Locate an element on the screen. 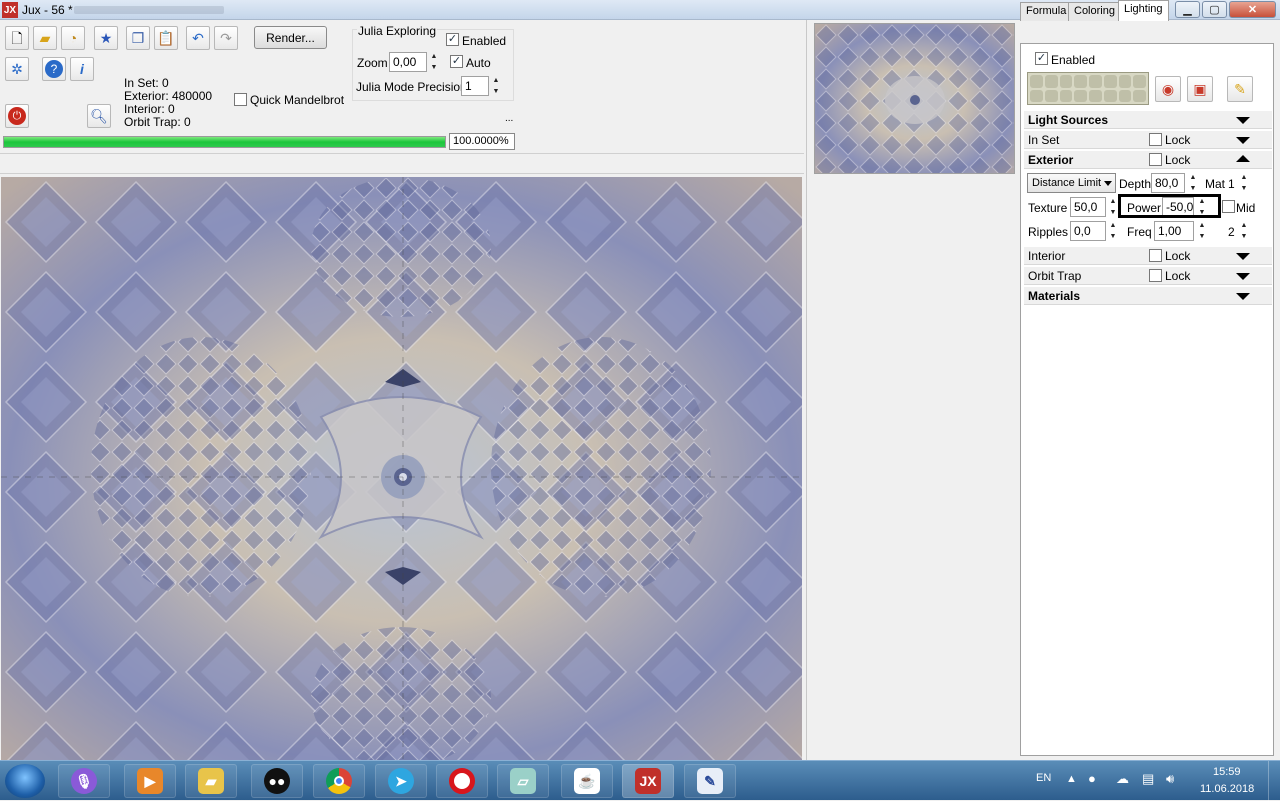  freq-spinner: ▲ ▼ is located at coordinates (1202, 231).